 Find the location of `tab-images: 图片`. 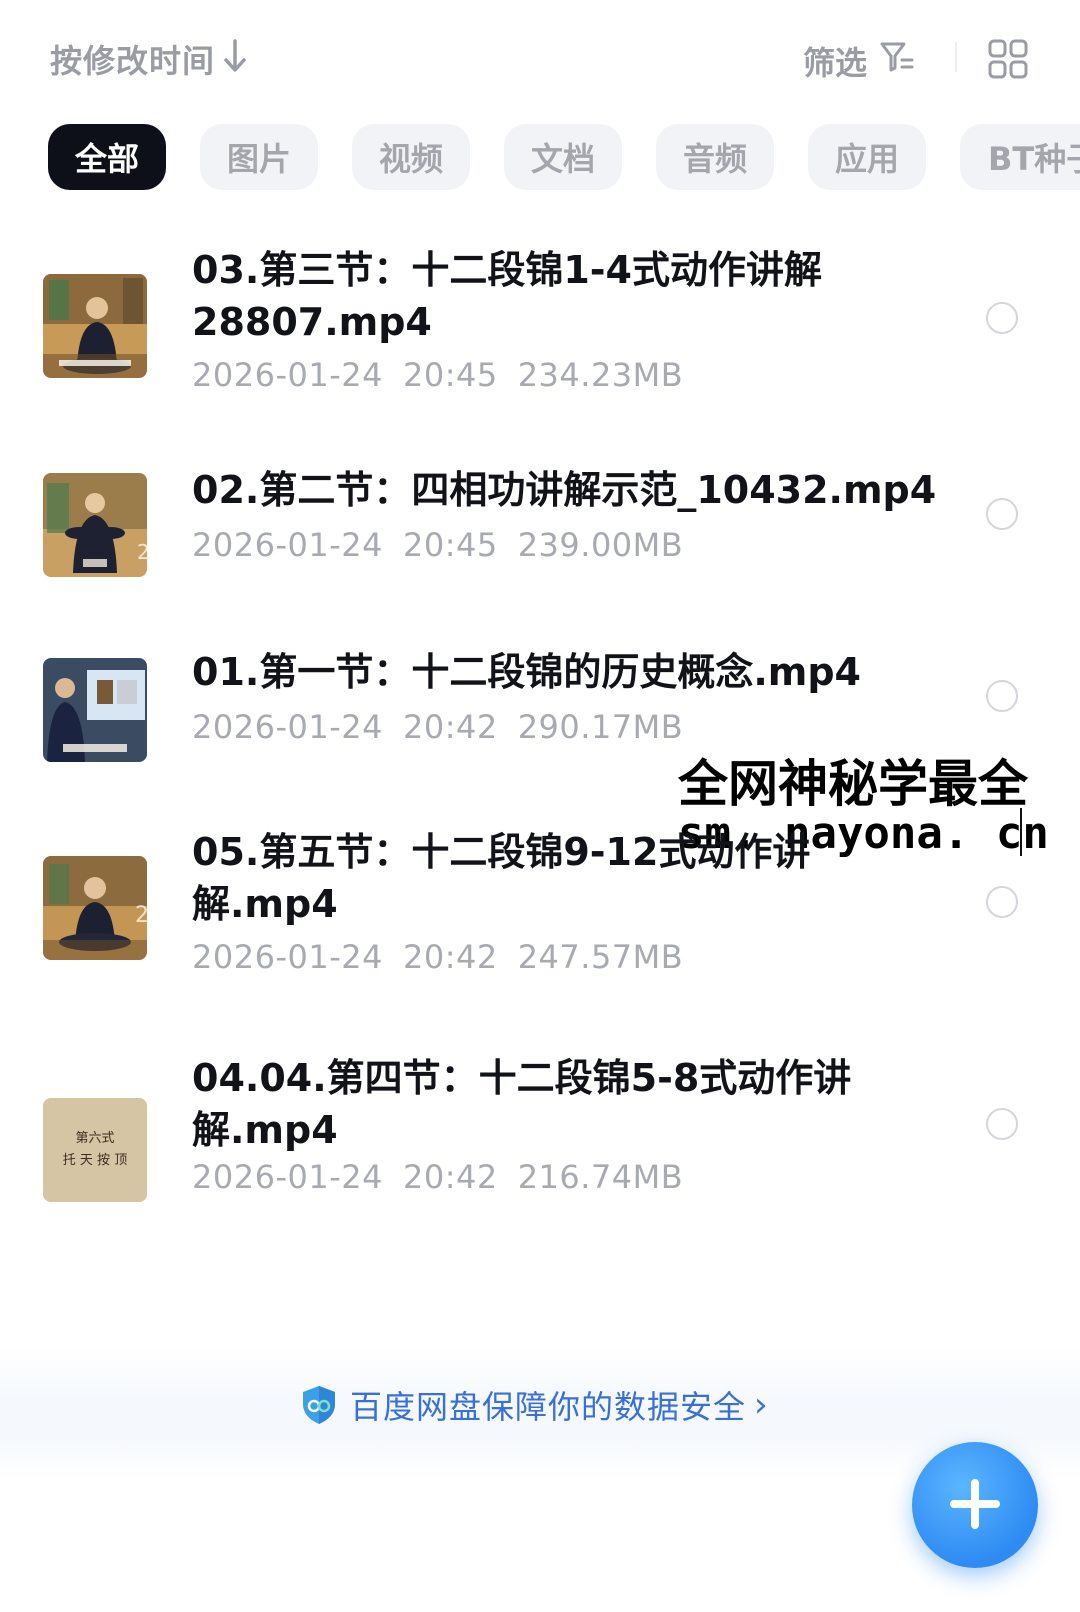

tab-images: 图片 is located at coordinates (259, 157).